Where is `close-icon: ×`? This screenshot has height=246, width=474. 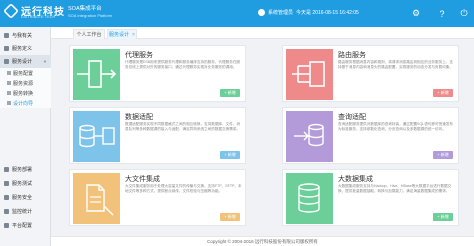
close-icon: × is located at coordinates (133, 35).